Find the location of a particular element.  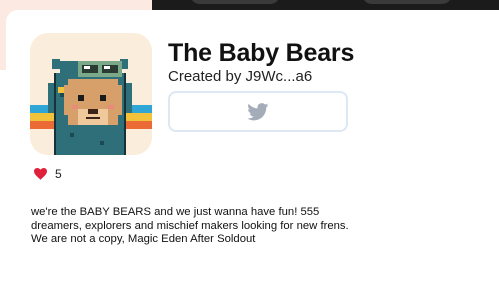

likes-count: 5 is located at coordinates (58, 174).